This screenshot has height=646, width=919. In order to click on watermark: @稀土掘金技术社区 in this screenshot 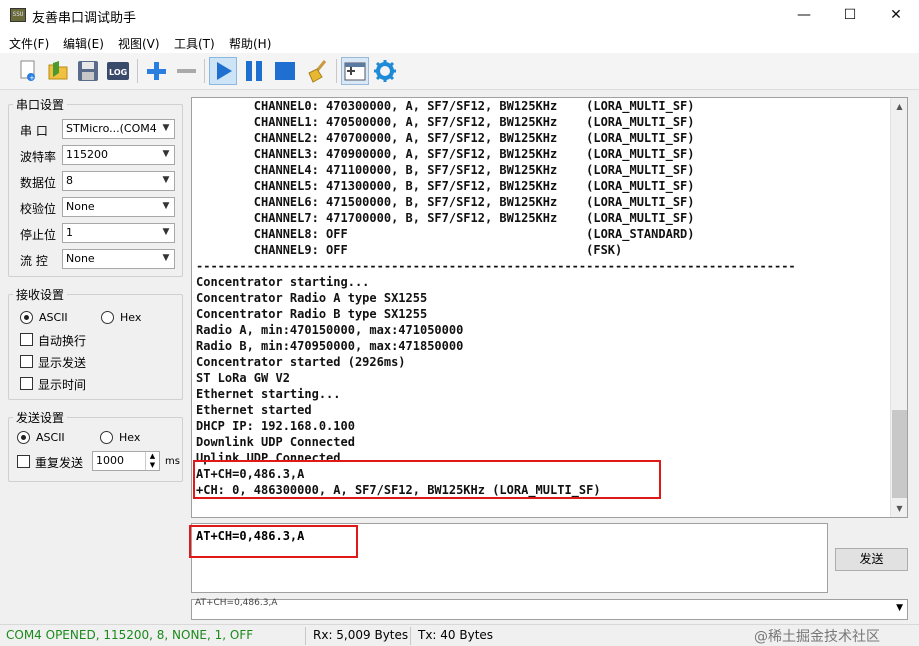, I will do `click(817, 637)`.